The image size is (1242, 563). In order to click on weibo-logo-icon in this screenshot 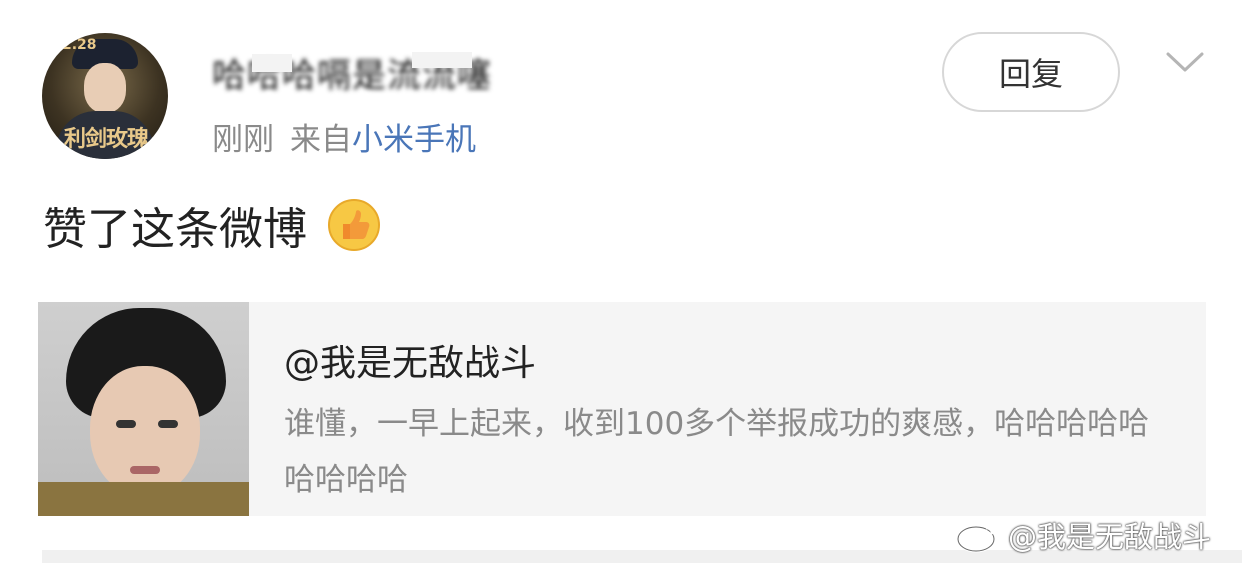, I will do `click(978, 537)`.